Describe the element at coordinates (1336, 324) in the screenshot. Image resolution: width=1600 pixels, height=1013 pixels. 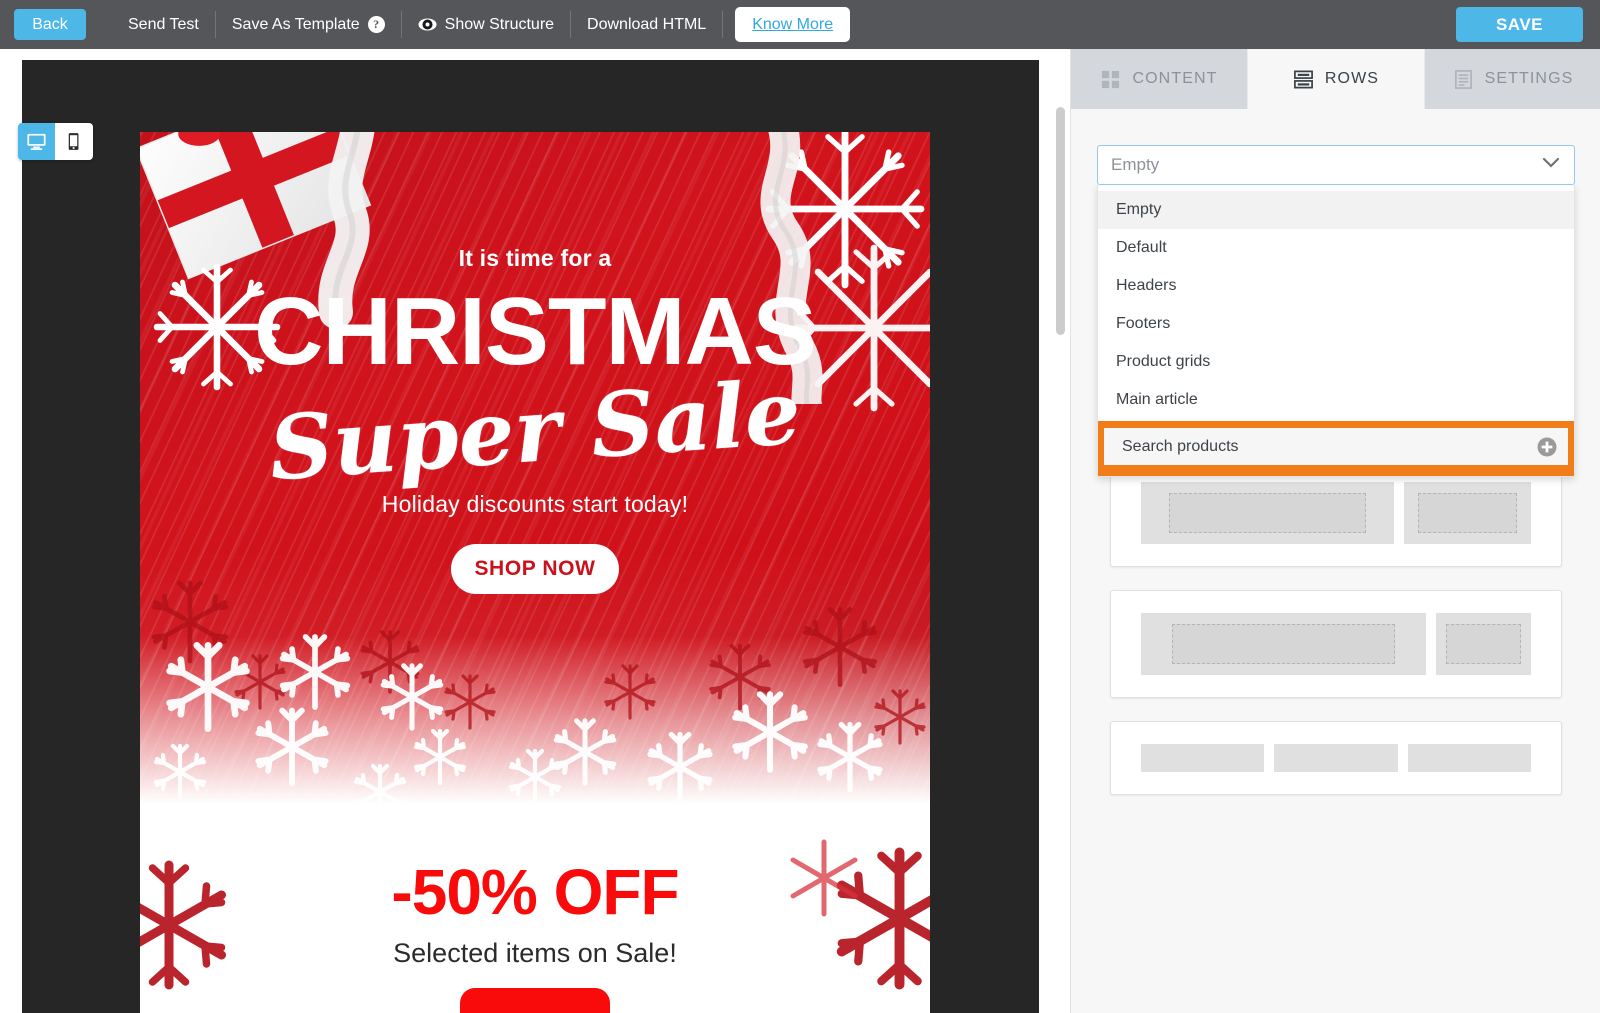
I see `dropdown-option-footers: Footers` at that location.